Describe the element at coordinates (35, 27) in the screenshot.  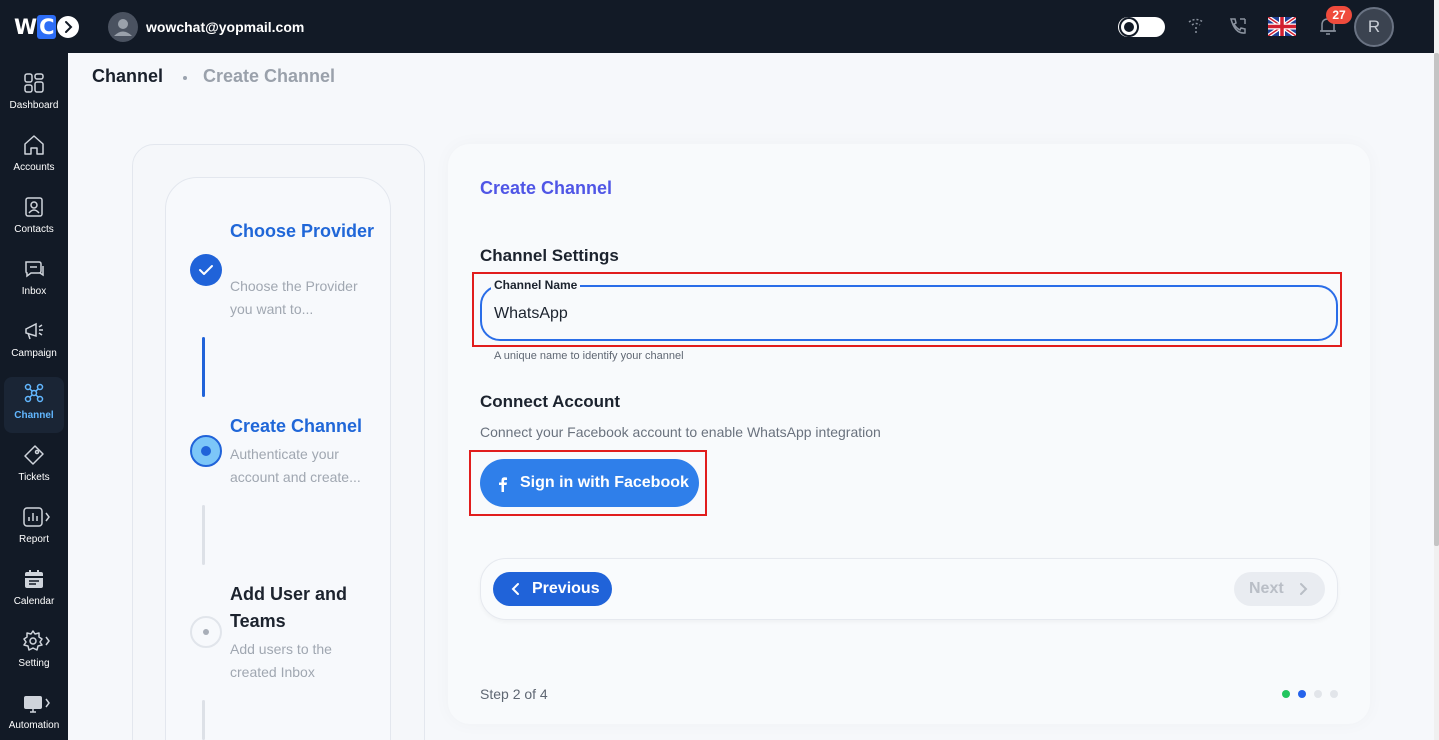
I see `app-logo: WC` at that location.